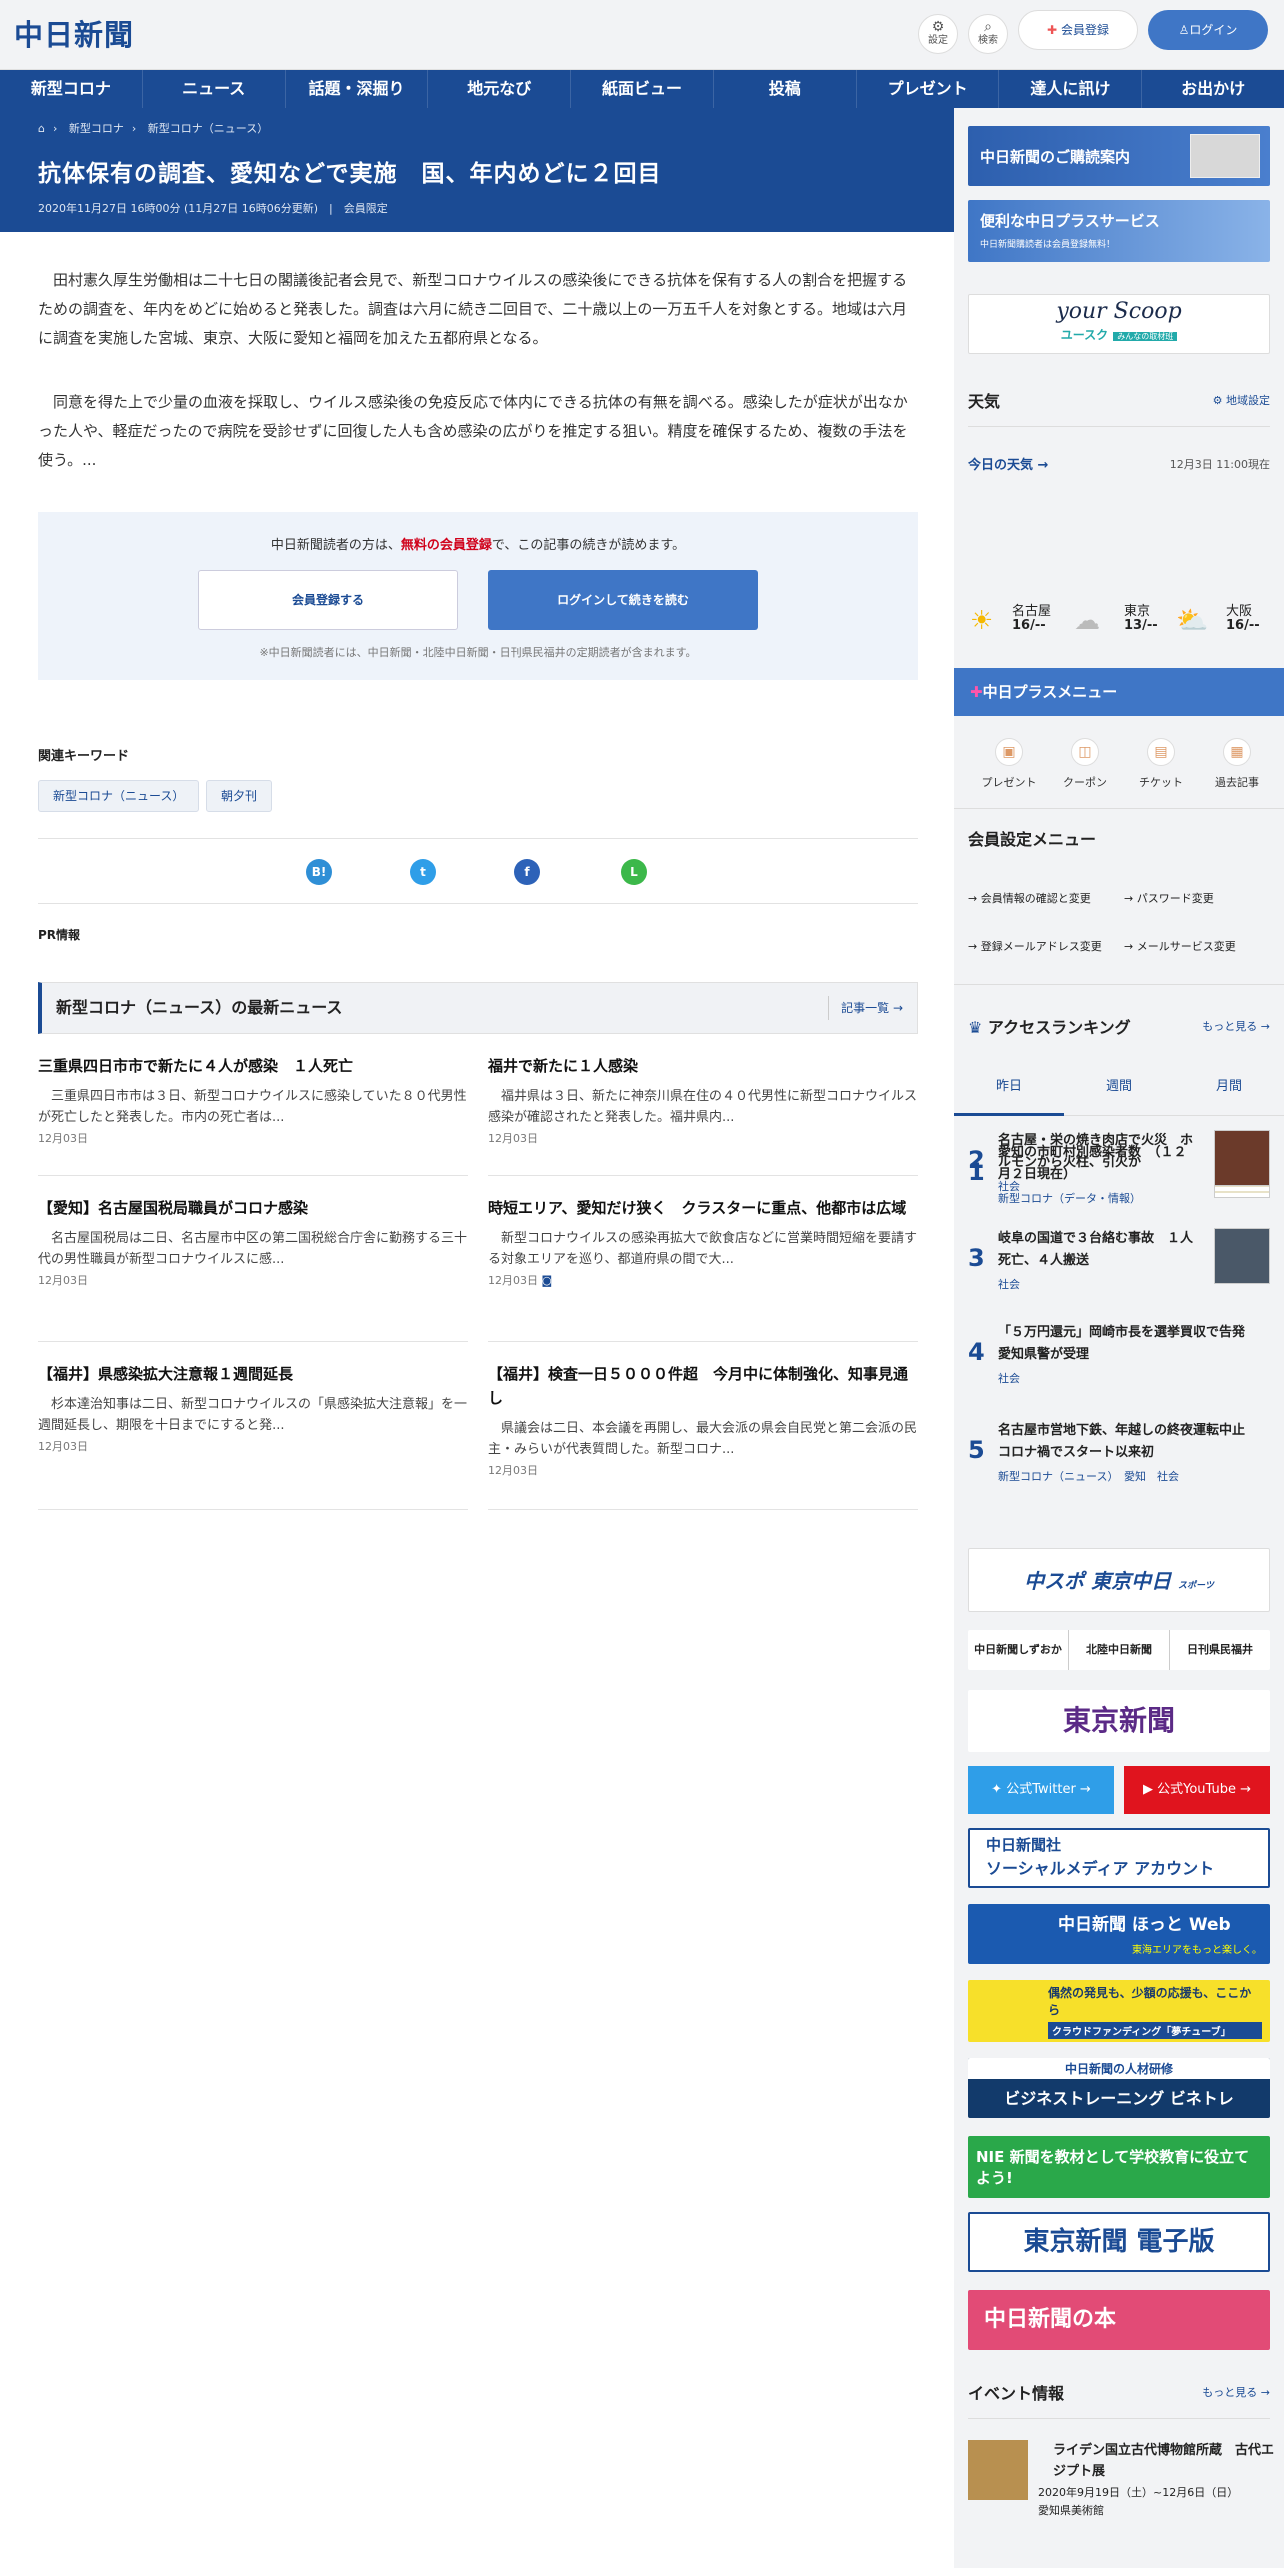 This screenshot has width=1284, height=2568. Describe the element at coordinates (1169, 898) in the screenshot. I see `member-menu-item: → パスワード変更` at that location.